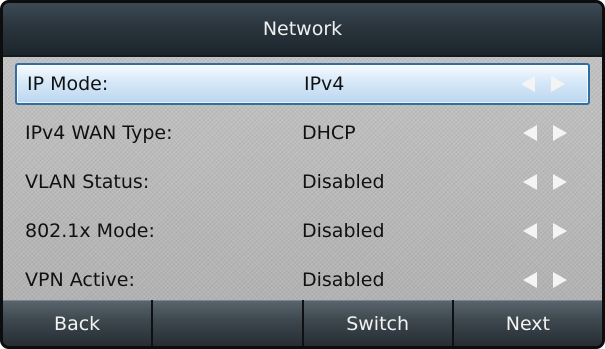  I want to click on setting-label: 802.1x Mode:, so click(90, 231).